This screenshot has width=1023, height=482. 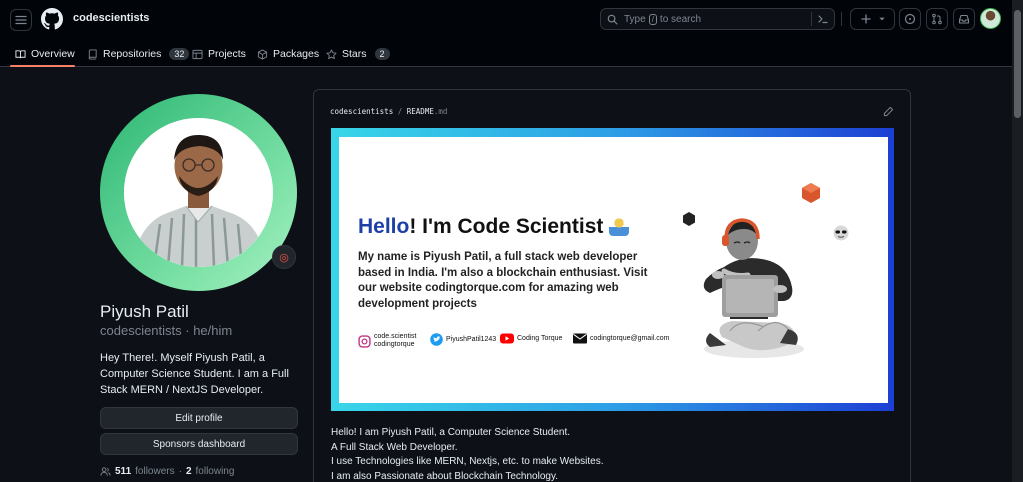 I want to click on youtube-channel: Coding Torque, so click(x=531, y=338).